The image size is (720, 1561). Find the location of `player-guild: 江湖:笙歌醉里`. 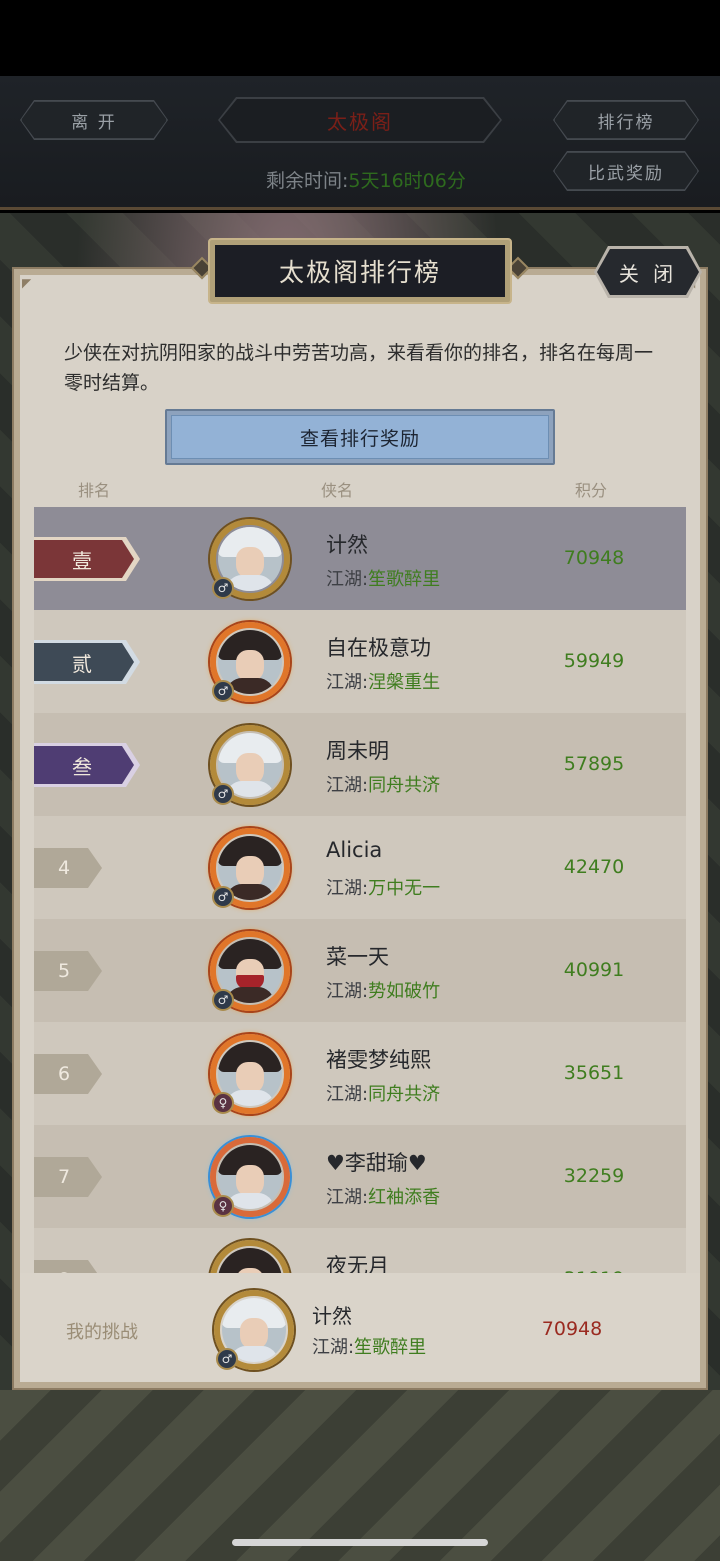

player-guild: 江湖:笙歌醉里 is located at coordinates (383, 579).